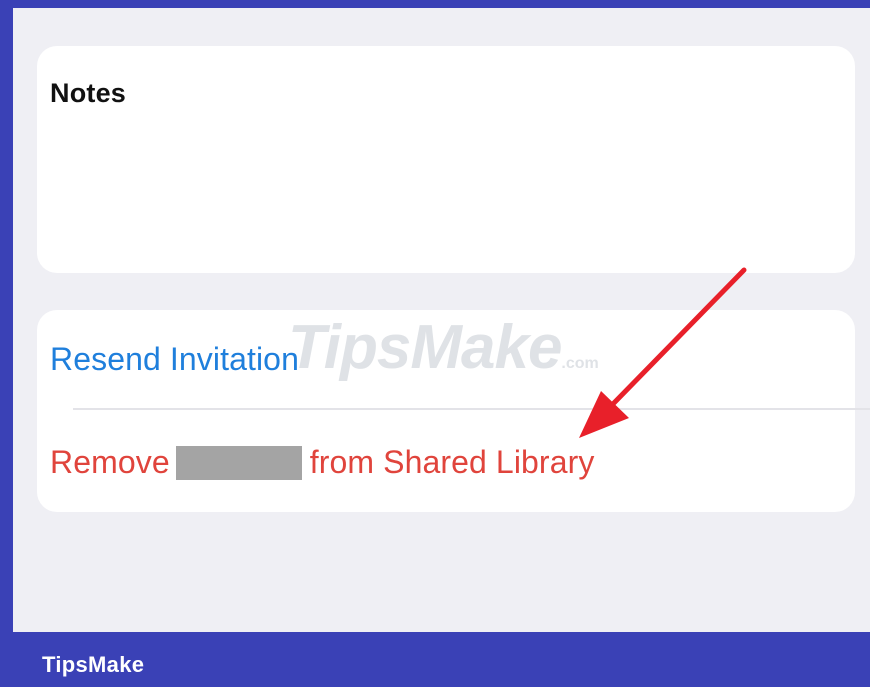 This screenshot has width=870, height=687. Describe the element at coordinates (93, 664) in the screenshot. I see `footer-brand: TipsMake` at that location.